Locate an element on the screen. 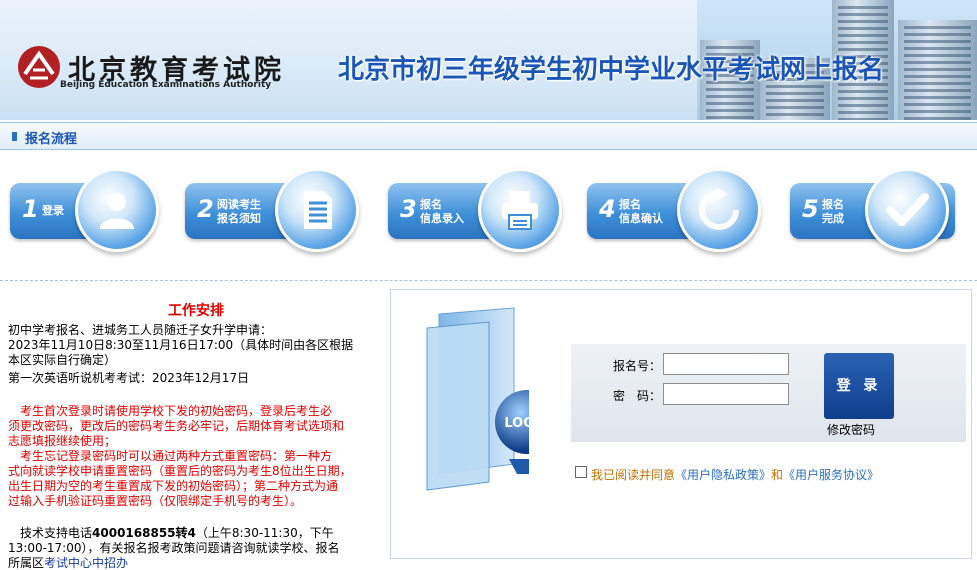 Image resolution: width=977 pixels, height=570 pixels. username-input is located at coordinates (726, 364).